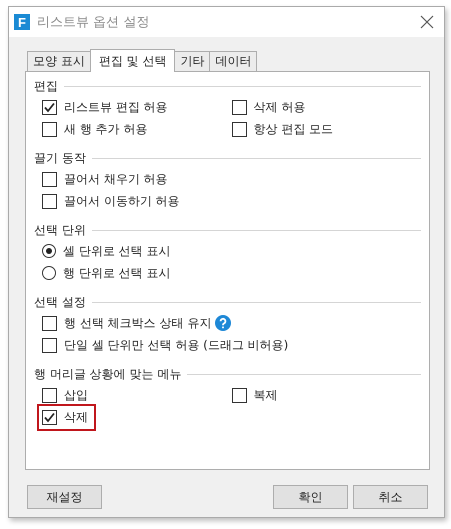 The width and height of the screenshot is (451, 529). I want to click on option-label: 행 선택 체크박스 상태 유지, so click(138, 323).